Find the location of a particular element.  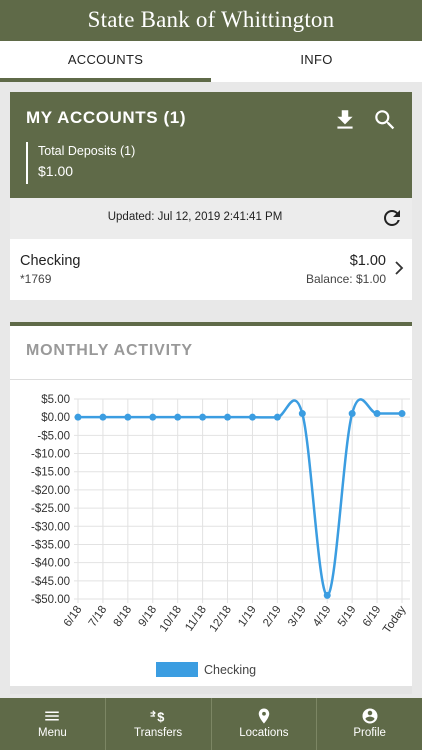

tab-info: INFO is located at coordinates (316, 61).